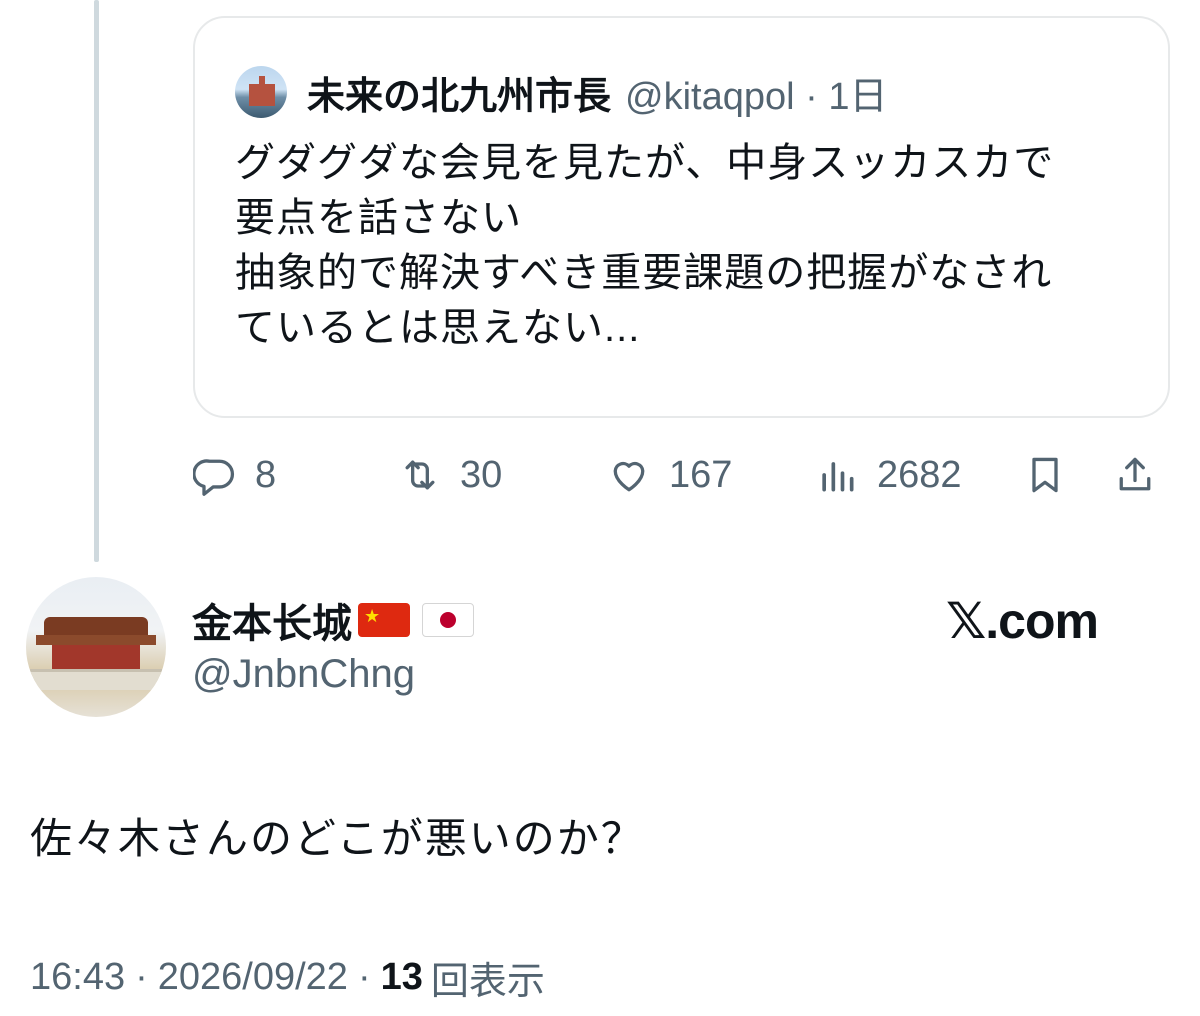  I want to click on reply-button: 8, so click(234, 475).